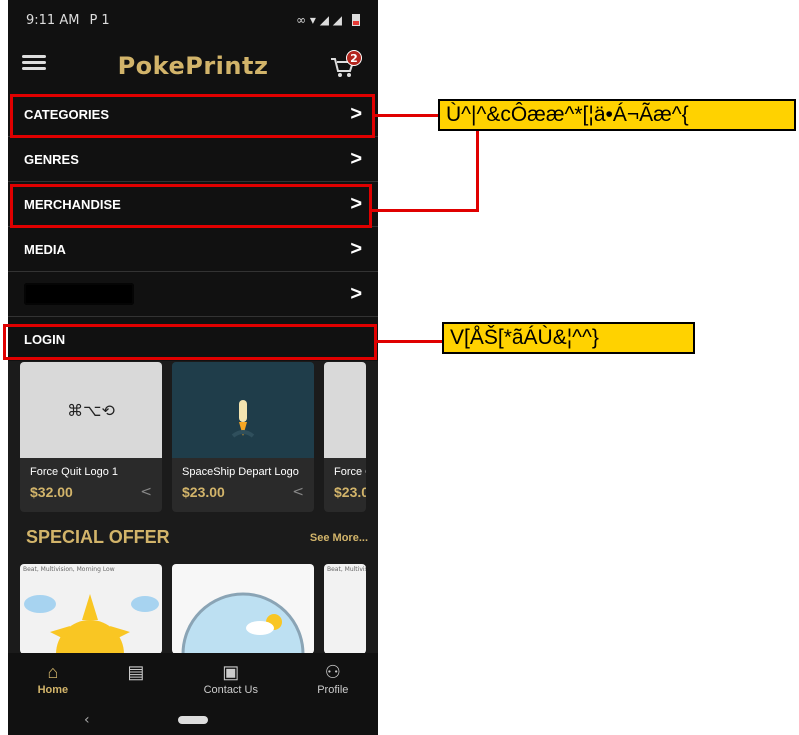 The height and width of the screenshot is (735, 799). Describe the element at coordinates (45, 339) in the screenshot. I see `menu-item-label: LOGIN` at that location.